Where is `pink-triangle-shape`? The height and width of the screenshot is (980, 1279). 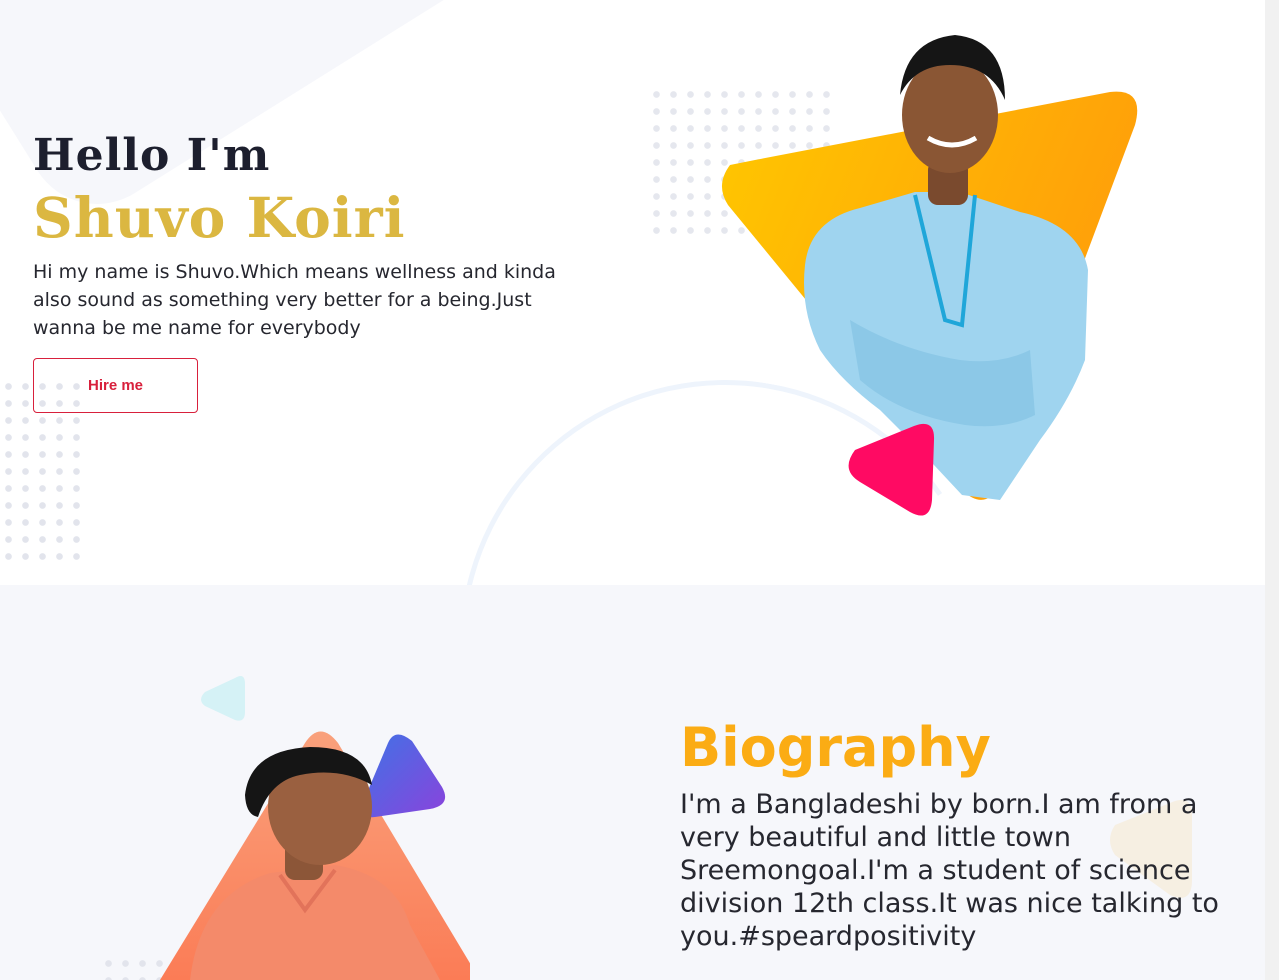
pink-triangle-shape is located at coordinates (891, 469).